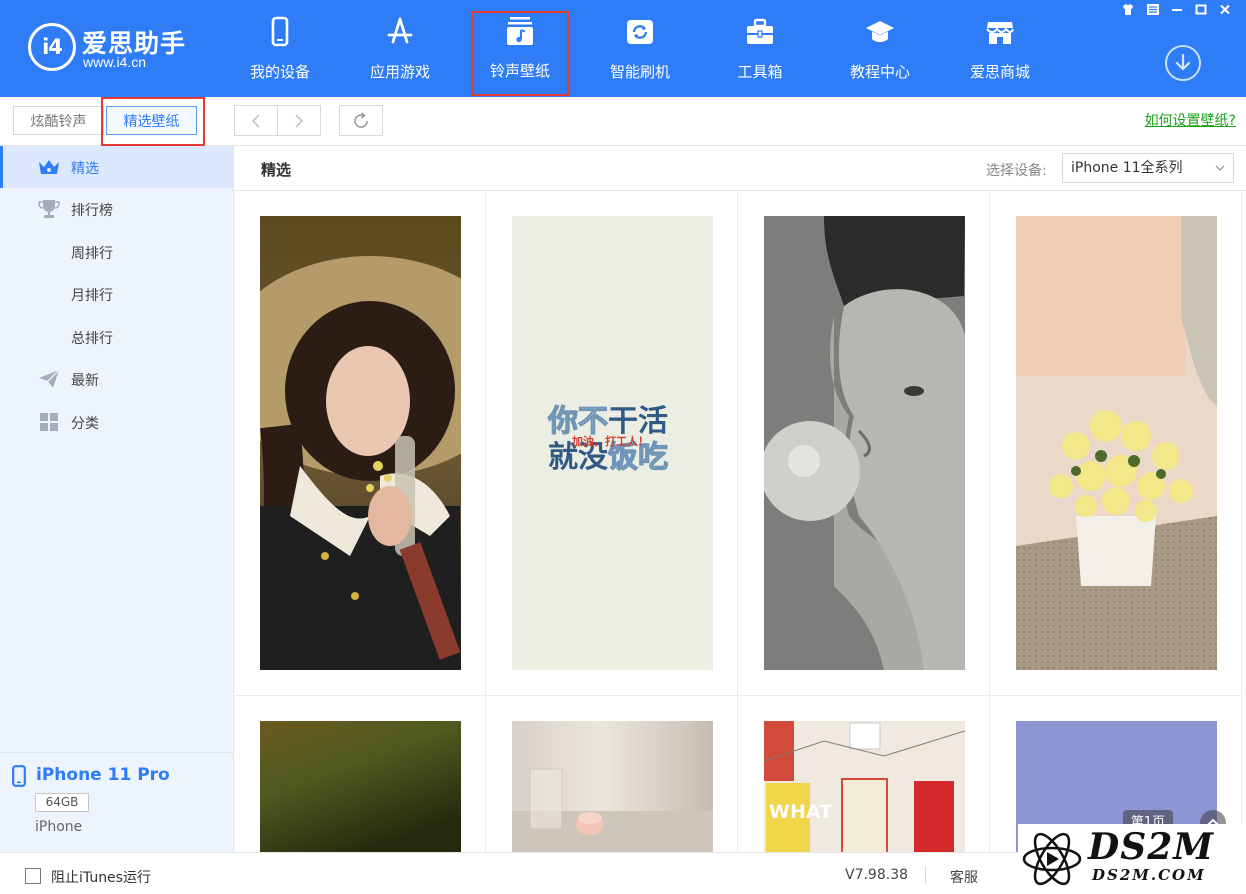 The height and width of the screenshot is (894, 1246). I want to click on device-select-label: 选择设备:, so click(1016, 171).